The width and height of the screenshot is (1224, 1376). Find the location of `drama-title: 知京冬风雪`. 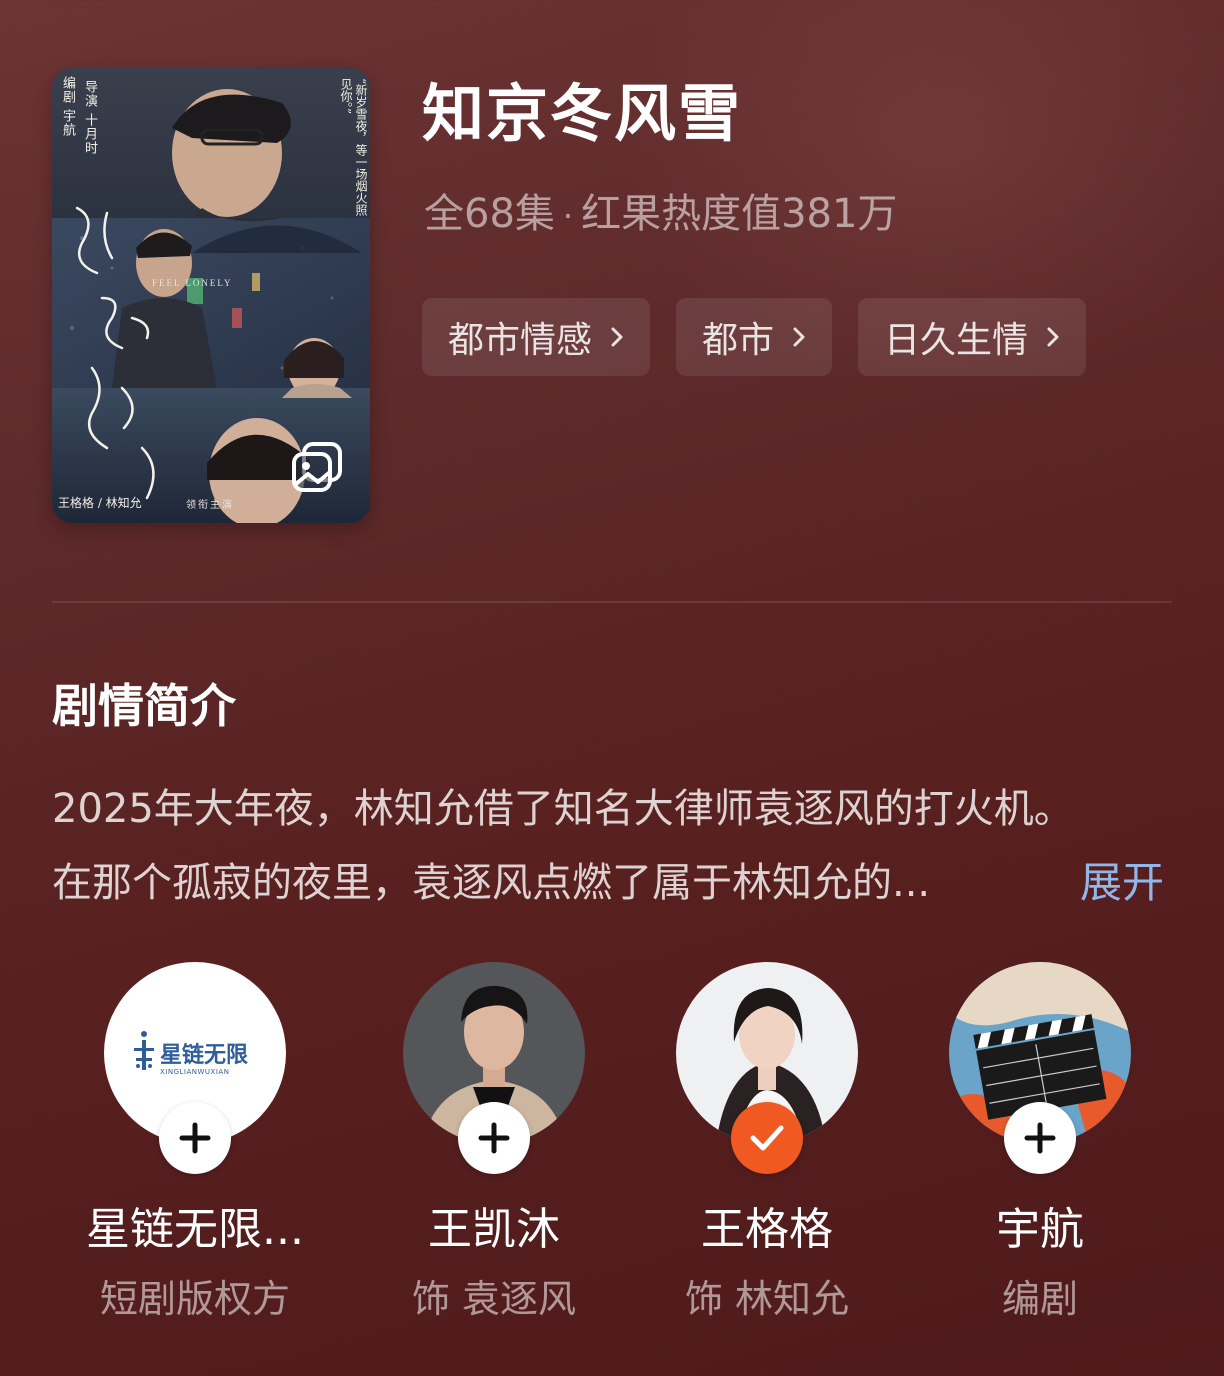

drama-title: 知京冬风雪 is located at coordinates (582, 113).